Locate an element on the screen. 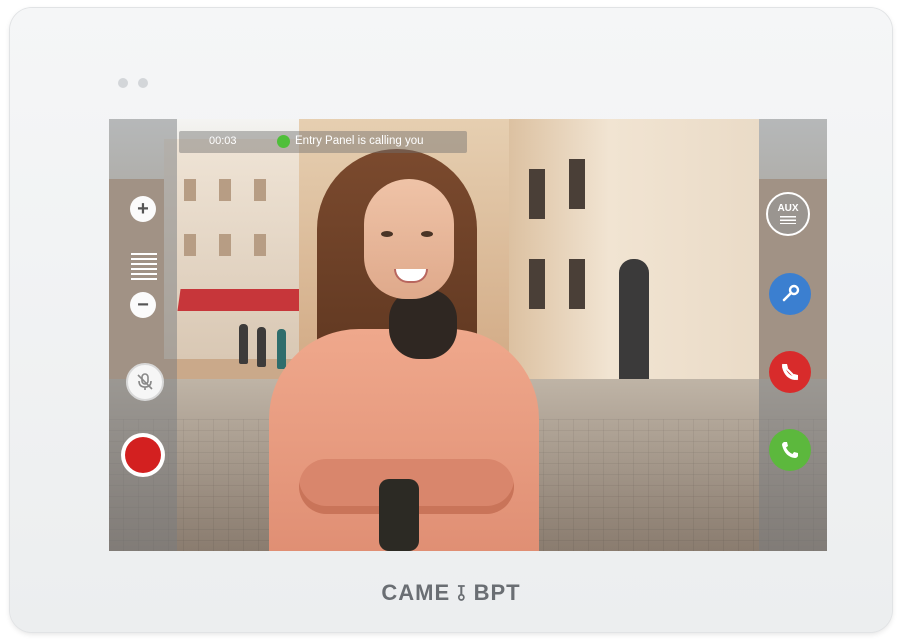 This screenshot has width=900, height=639. plus-icon: + is located at coordinates (143, 209).